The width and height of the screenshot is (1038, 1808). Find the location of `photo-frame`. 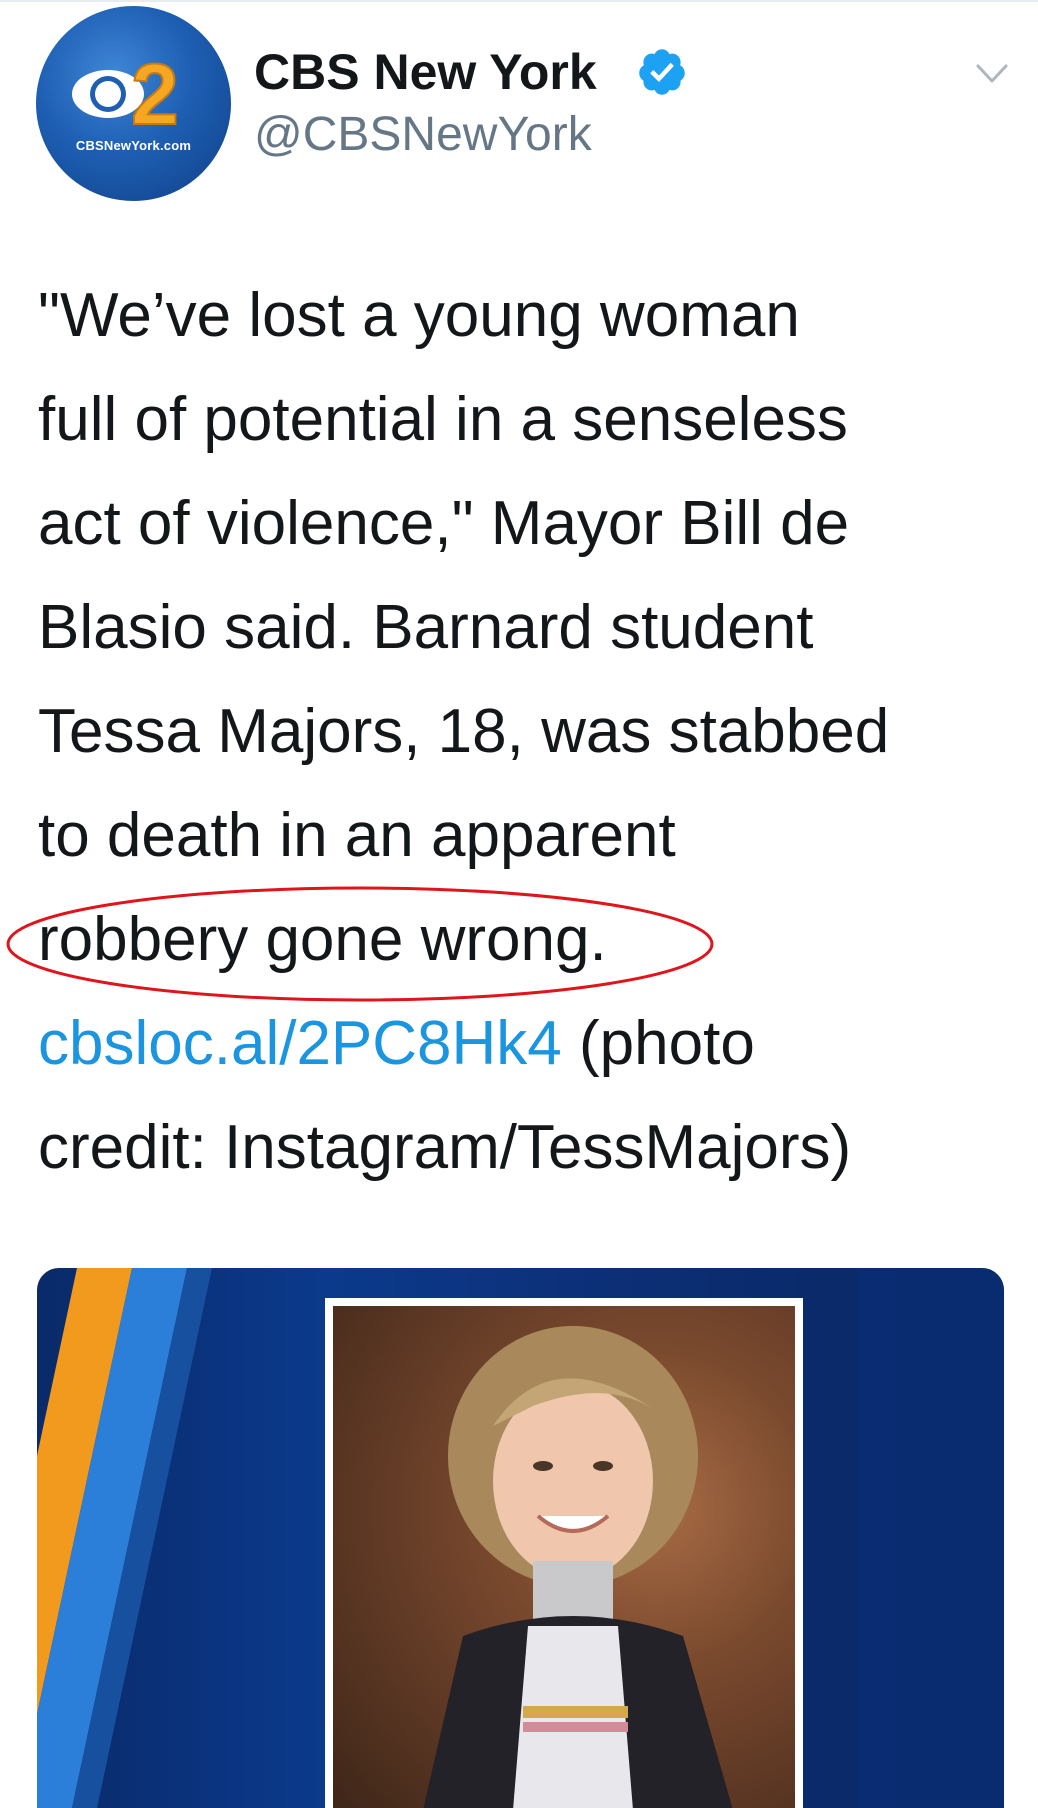

photo-frame is located at coordinates (564, 1553).